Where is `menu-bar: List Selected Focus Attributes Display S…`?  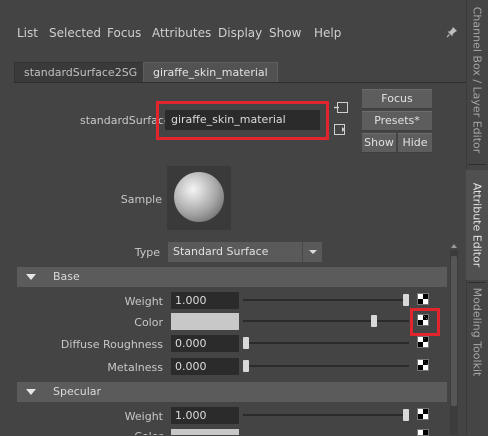
menu-bar: List Selected Focus Attributes Display S… is located at coordinates (233, 31).